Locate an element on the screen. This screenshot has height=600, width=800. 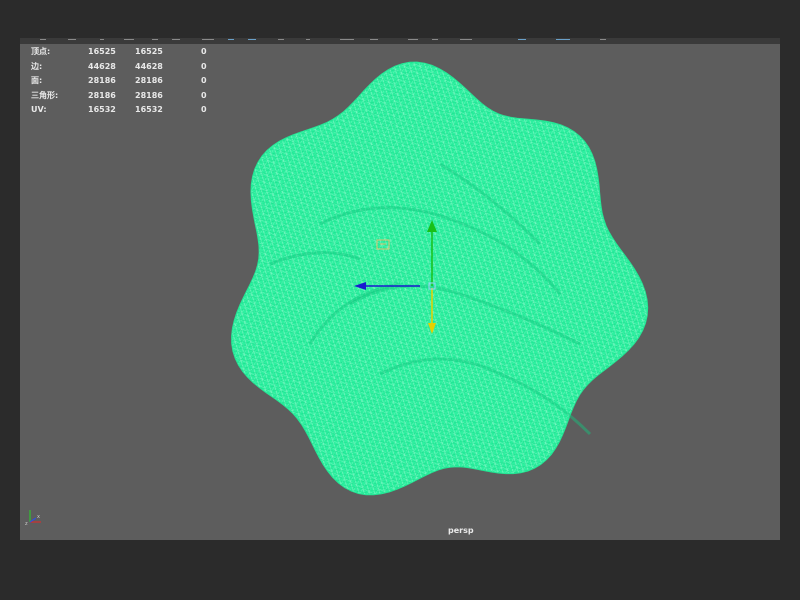
hud-label: 顶点: is located at coordinates (41, 51).